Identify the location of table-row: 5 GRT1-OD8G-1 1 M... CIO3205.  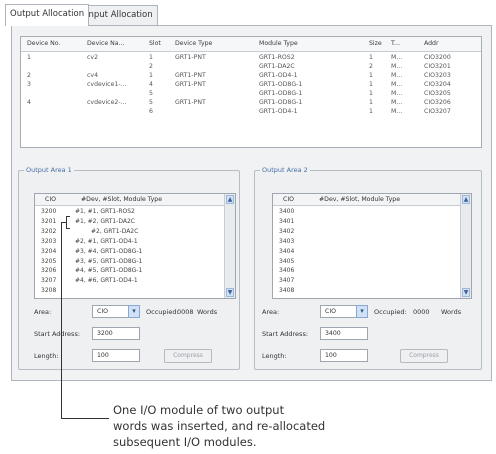
(251, 93).